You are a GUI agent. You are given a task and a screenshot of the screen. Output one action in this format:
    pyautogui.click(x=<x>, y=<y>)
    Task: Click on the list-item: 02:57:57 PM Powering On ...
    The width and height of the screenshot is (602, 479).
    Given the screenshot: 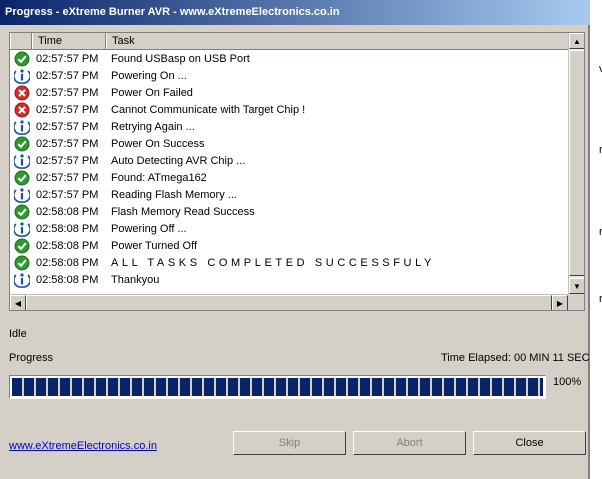 What is the action you would take?
    pyautogui.click(x=289, y=76)
    